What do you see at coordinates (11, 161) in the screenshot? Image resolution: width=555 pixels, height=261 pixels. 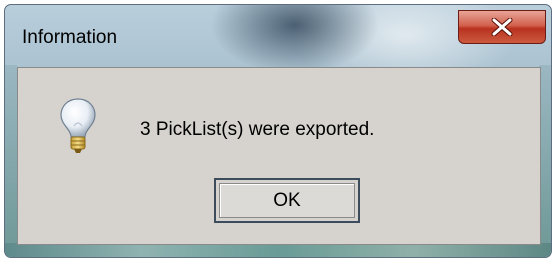 I see `window-frame-left` at bounding box center [11, 161].